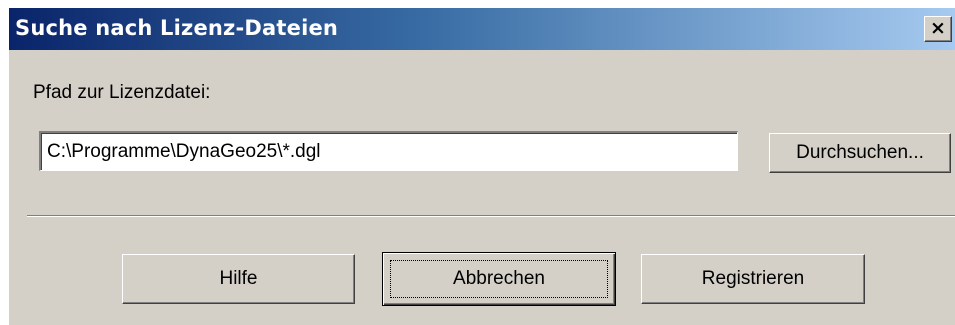 This screenshot has height=325, width=955. What do you see at coordinates (753, 279) in the screenshot?
I see `register-button: Registrieren` at bounding box center [753, 279].